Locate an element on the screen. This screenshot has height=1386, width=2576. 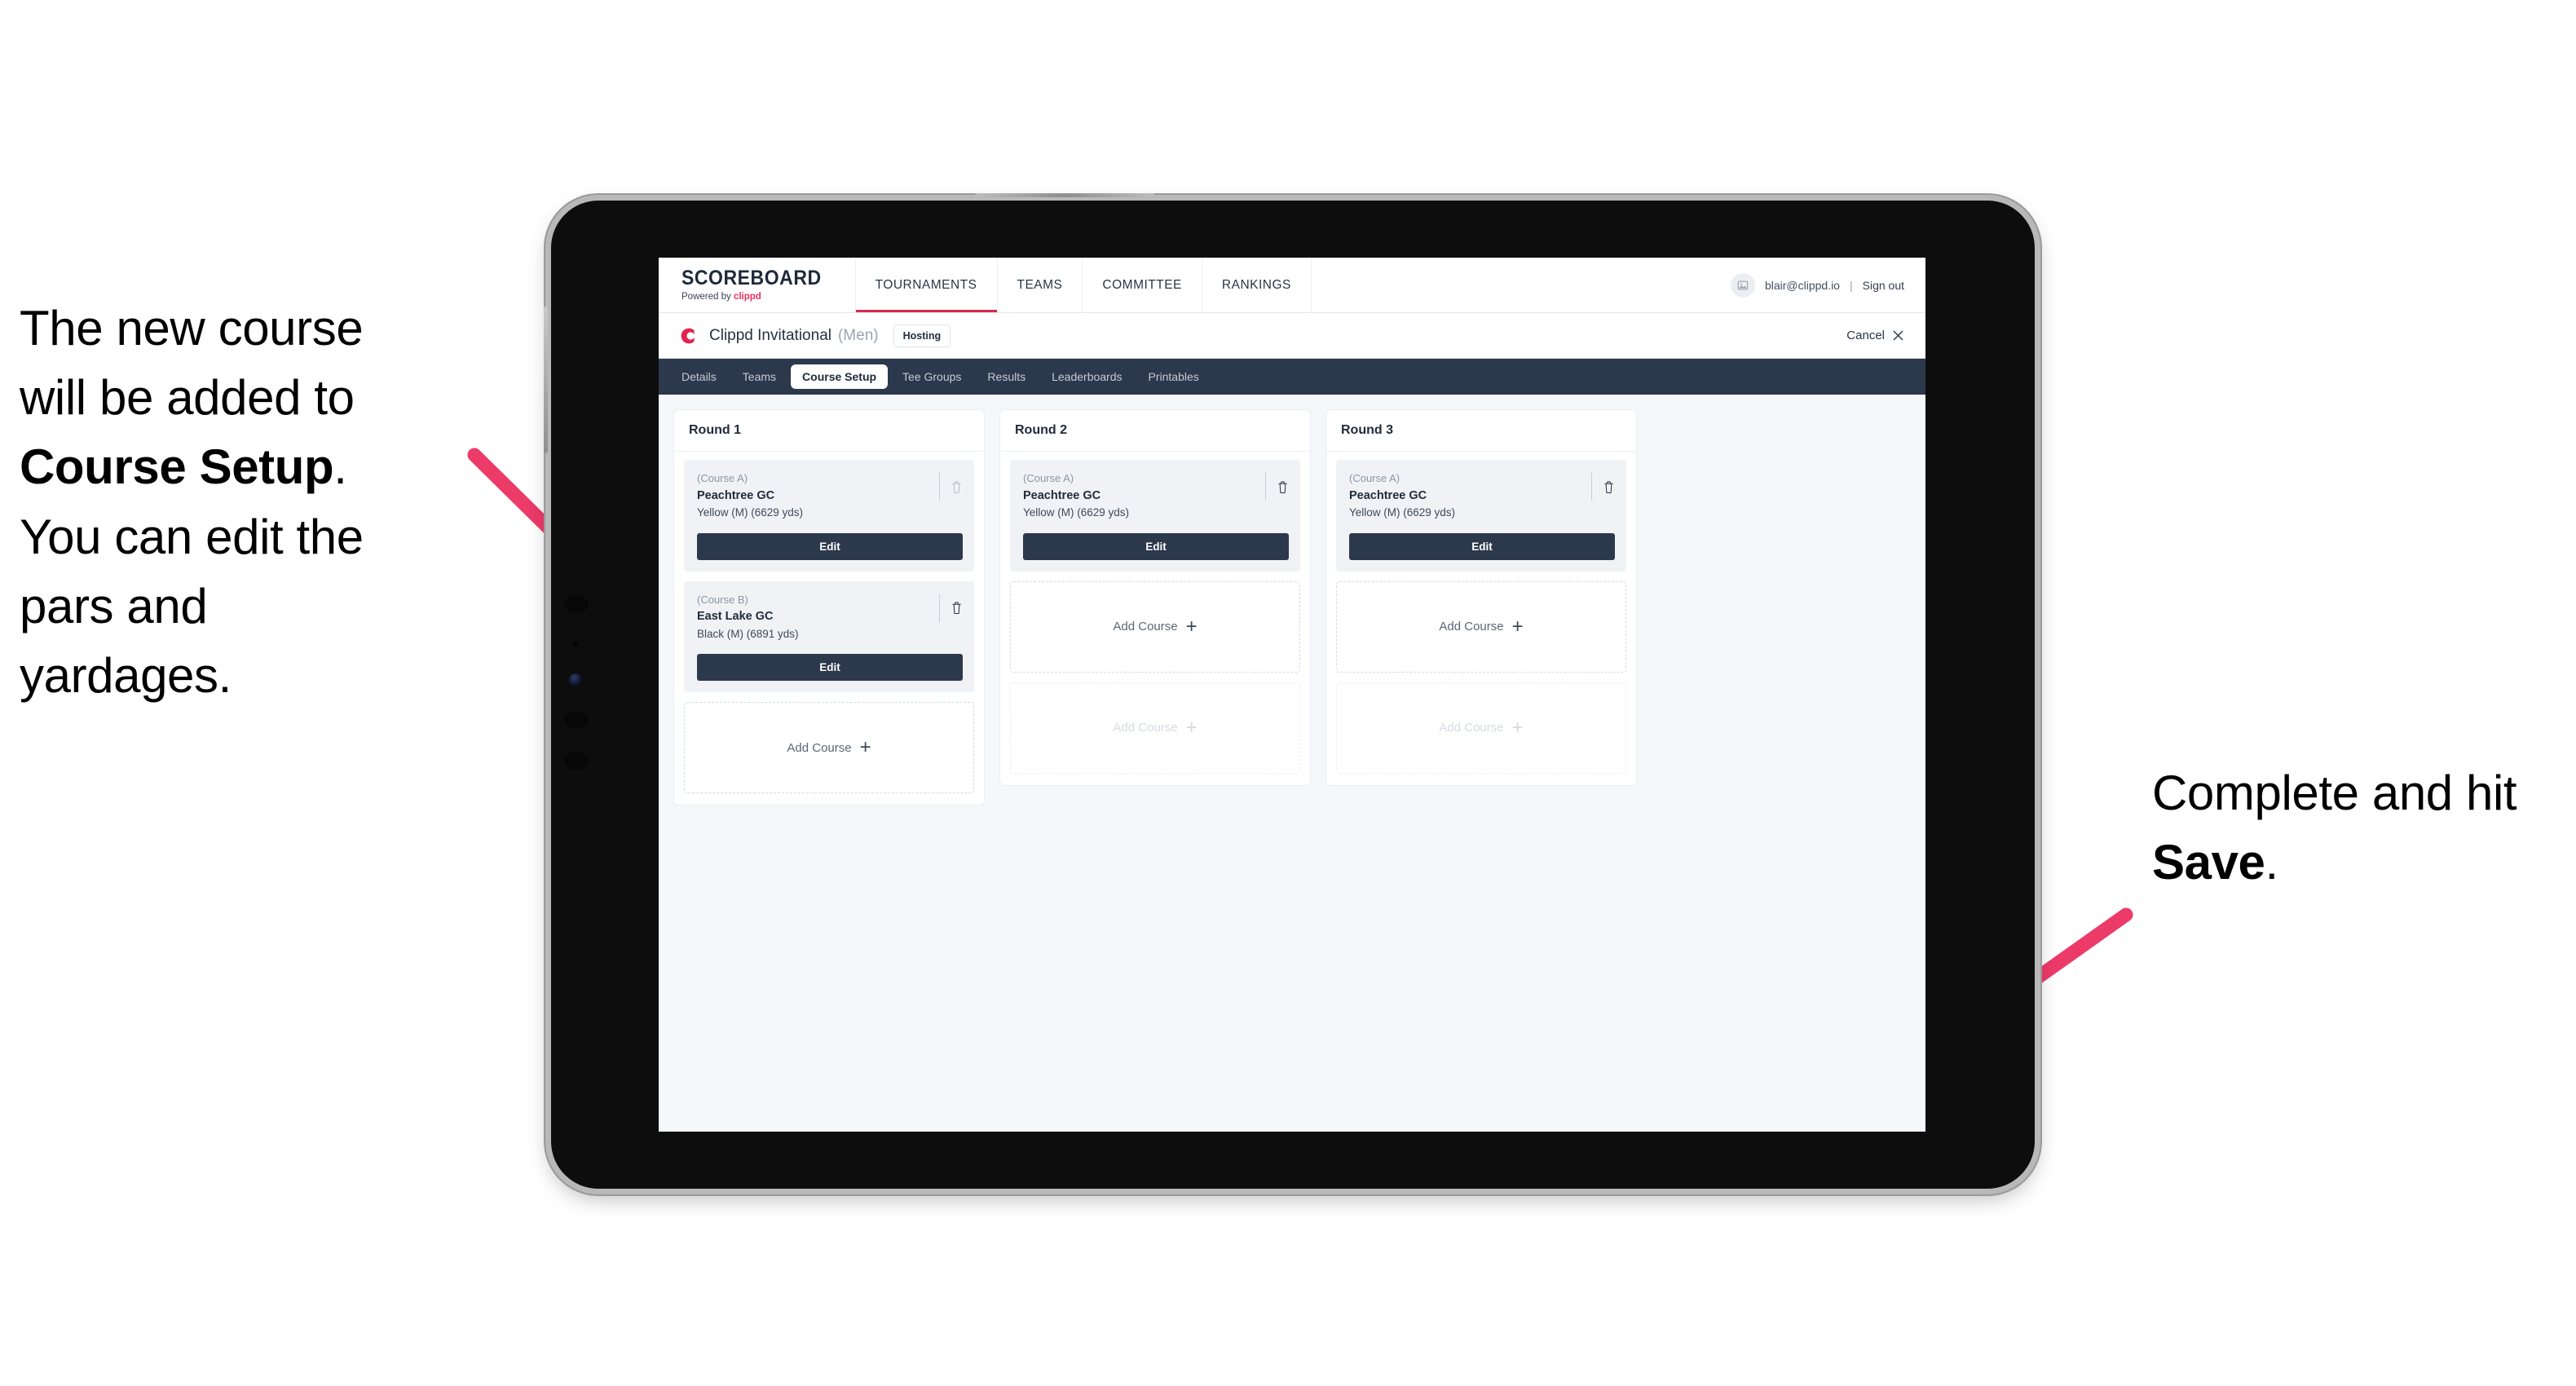
topnav-item-rankings: RANKINGS is located at coordinates (1257, 285).